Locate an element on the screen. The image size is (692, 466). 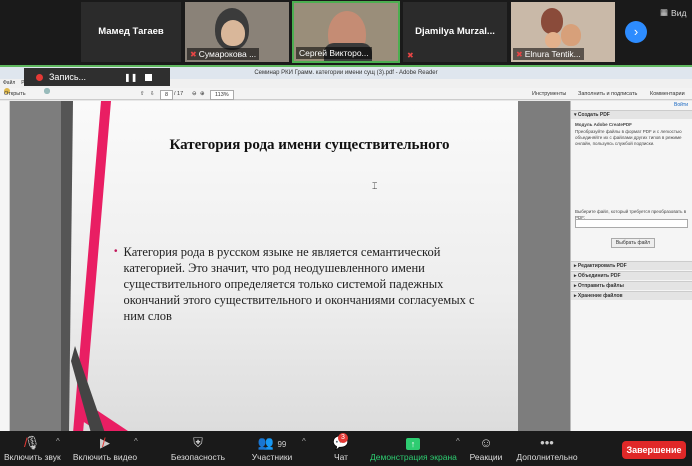
participant-name: Мамед Тагаев is located at coordinates (131, 31).